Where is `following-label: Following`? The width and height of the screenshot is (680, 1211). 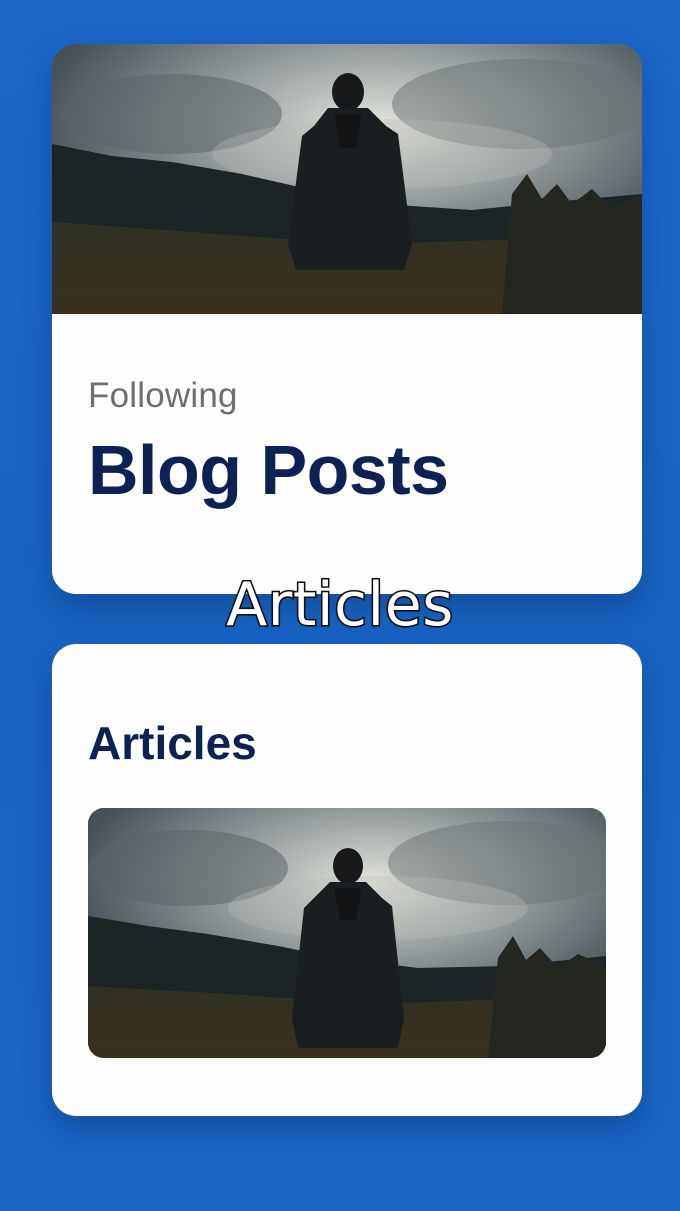
following-label: Following is located at coordinates (163, 395).